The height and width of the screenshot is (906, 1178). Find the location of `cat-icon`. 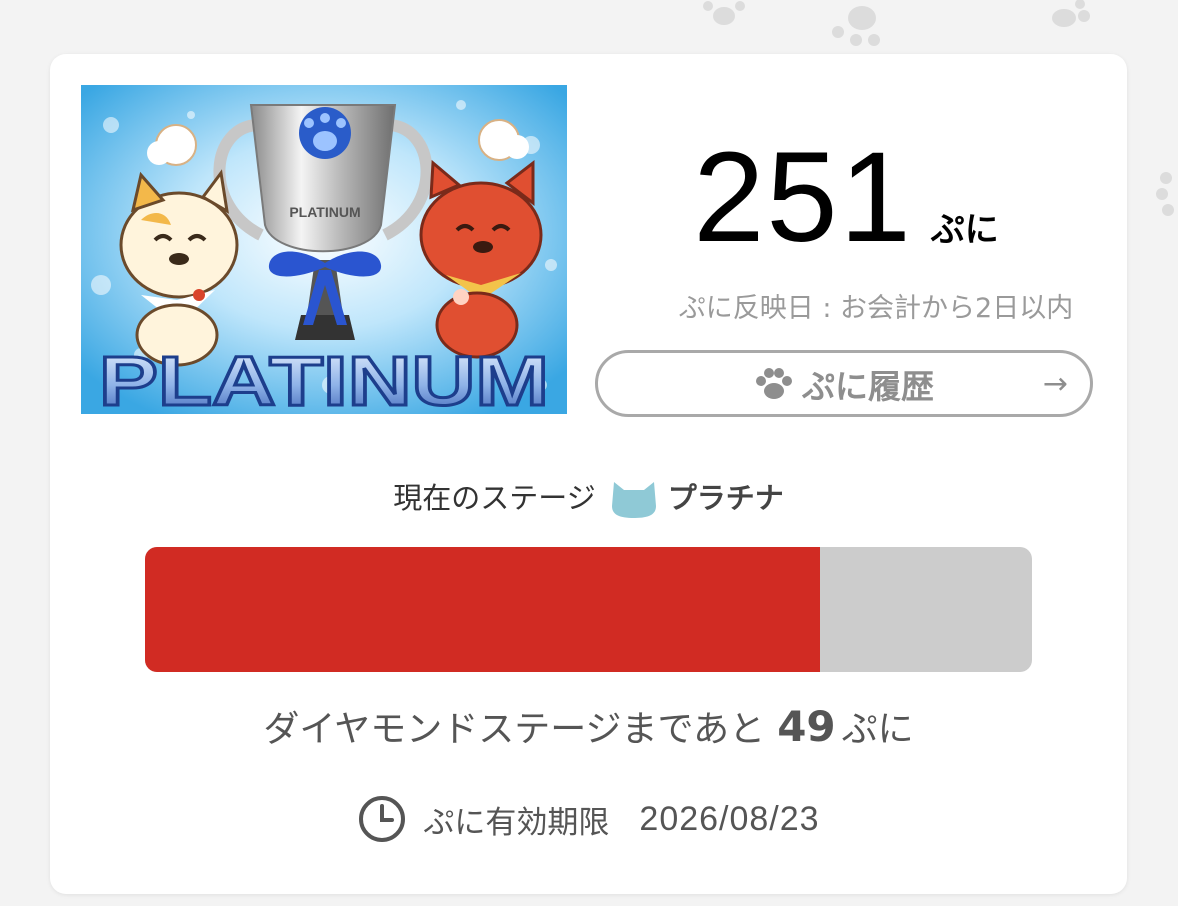

cat-icon is located at coordinates (633, 500).